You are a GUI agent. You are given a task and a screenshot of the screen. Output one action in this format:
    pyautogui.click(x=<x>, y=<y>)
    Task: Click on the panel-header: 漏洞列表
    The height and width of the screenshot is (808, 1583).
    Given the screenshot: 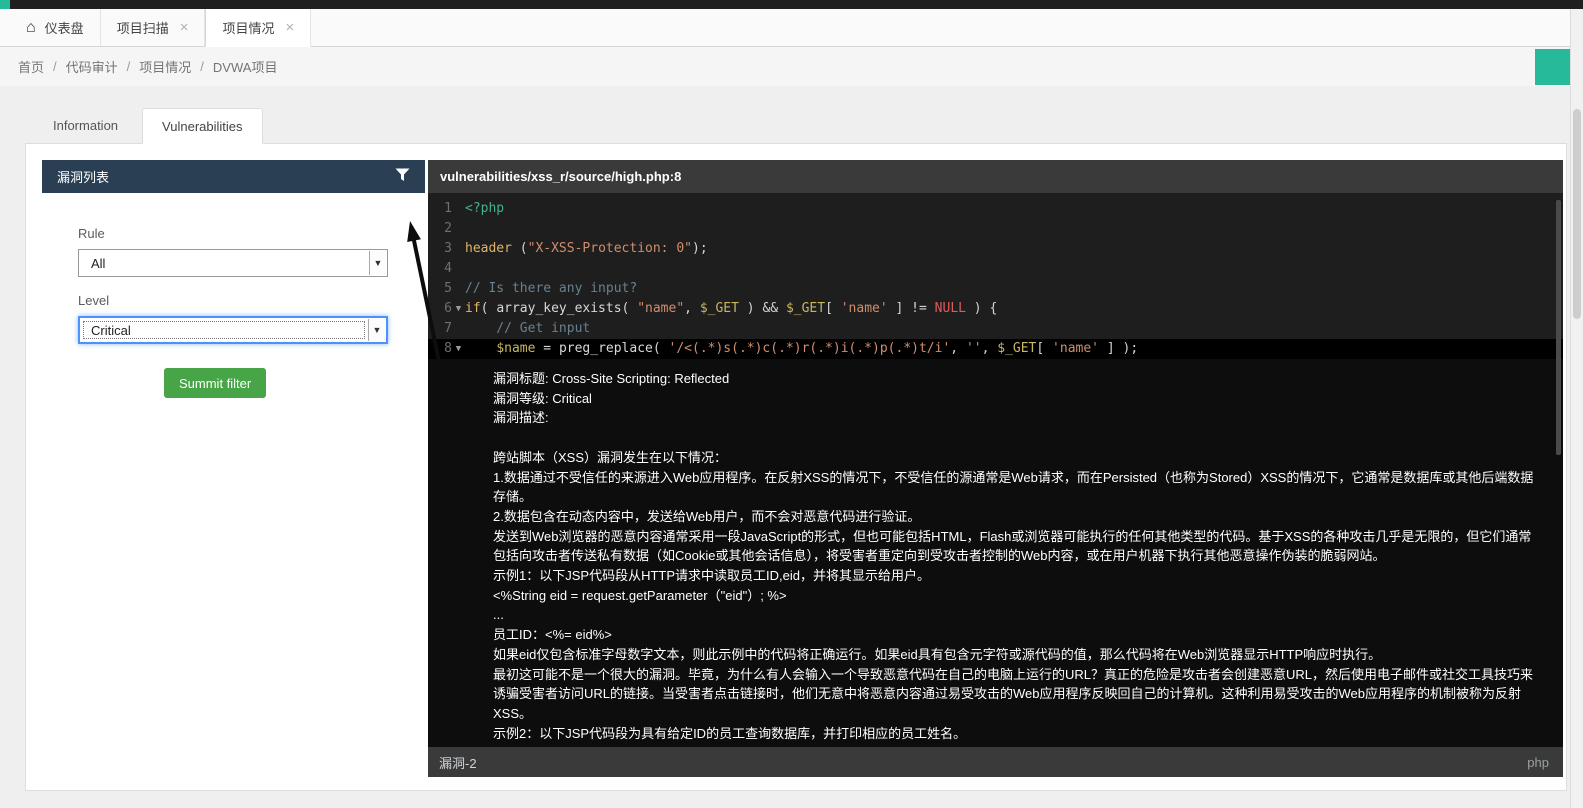 What is the action you would take?
    pyautogui.click(x=233, y=176)
    